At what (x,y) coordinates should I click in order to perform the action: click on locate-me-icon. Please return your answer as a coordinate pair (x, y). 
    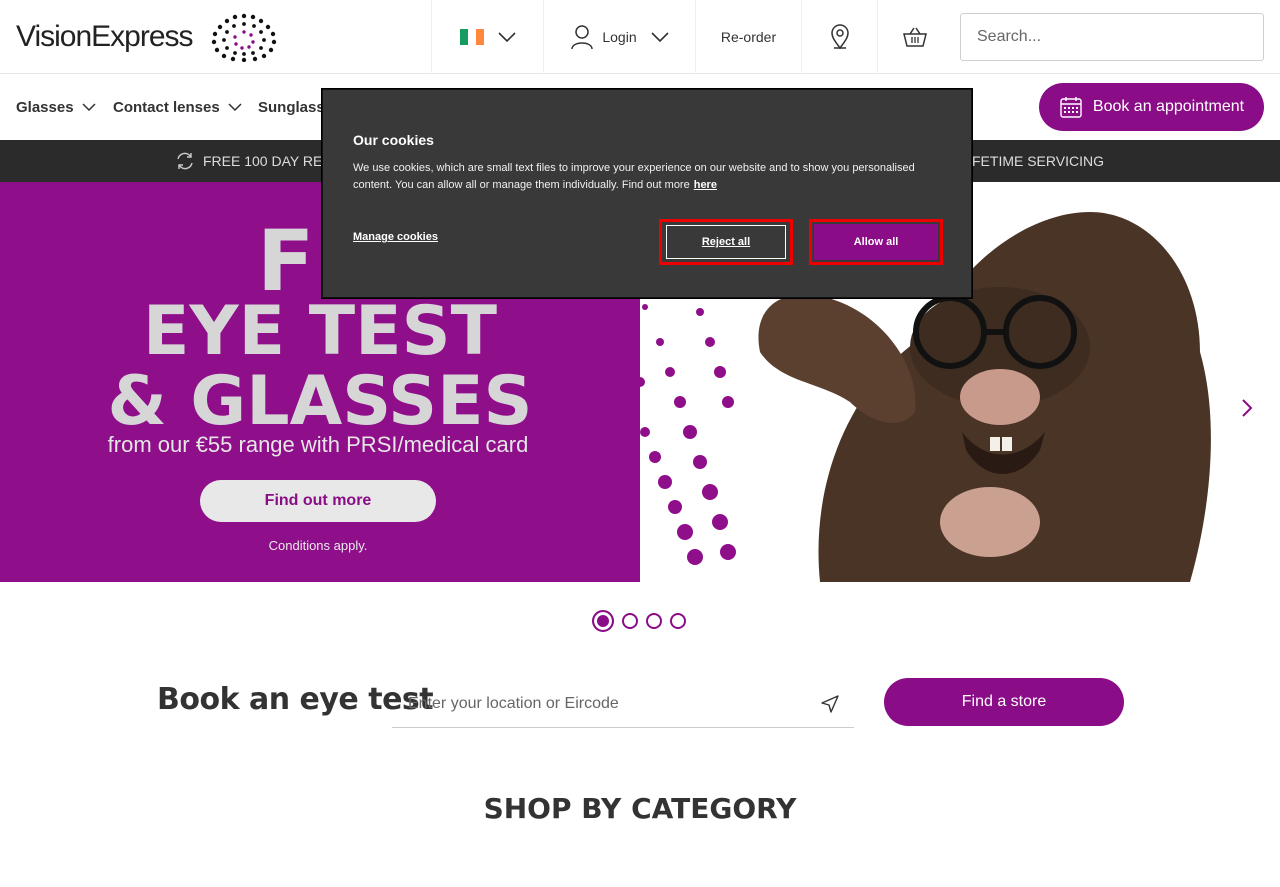
    Looking at the image, I should click on (830, 704).